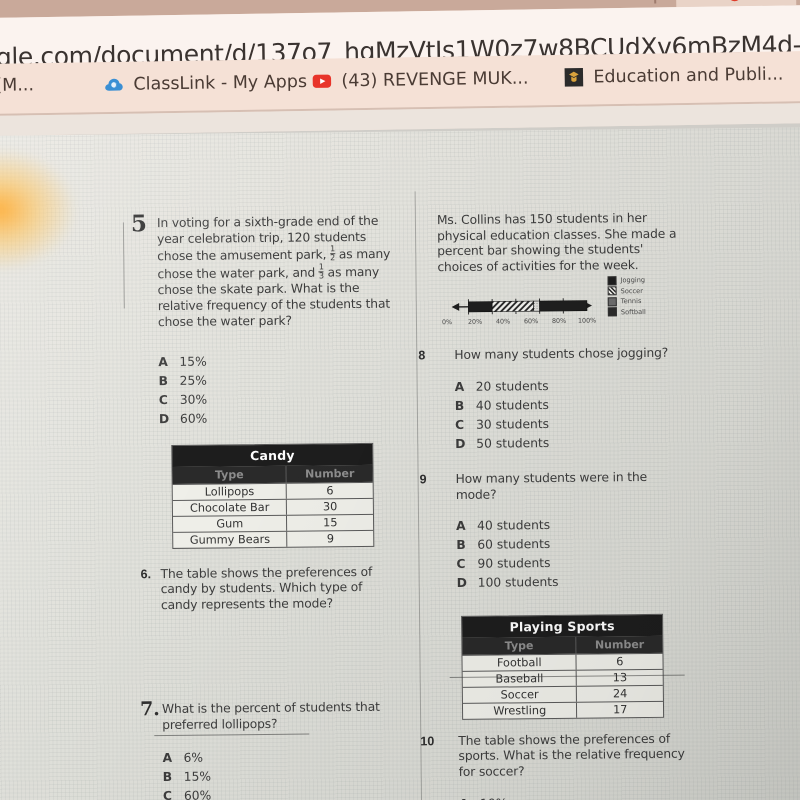 The image size is (800, 800). What do you see at coordinates (519, 645) in the screenshot?
I see `column-header-type: Type` at bounding box center [519, 645].